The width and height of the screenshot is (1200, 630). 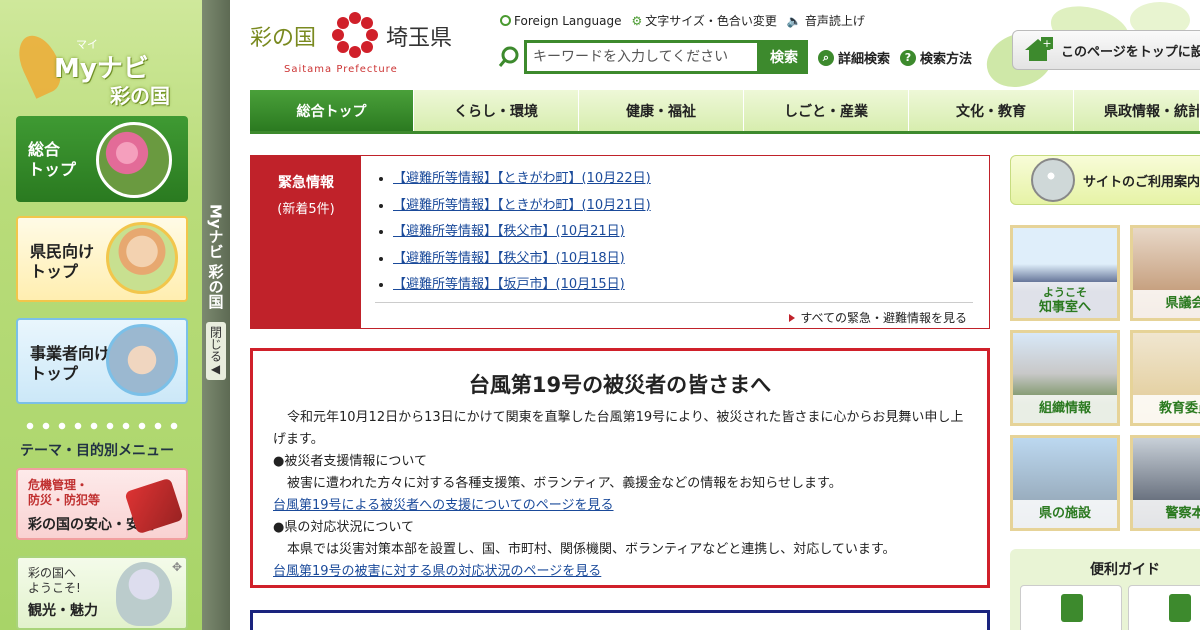 I want to click on emergency-link: 【避難所等情報】【ときがわ町】(10月21日), so click(x=522, y=205).